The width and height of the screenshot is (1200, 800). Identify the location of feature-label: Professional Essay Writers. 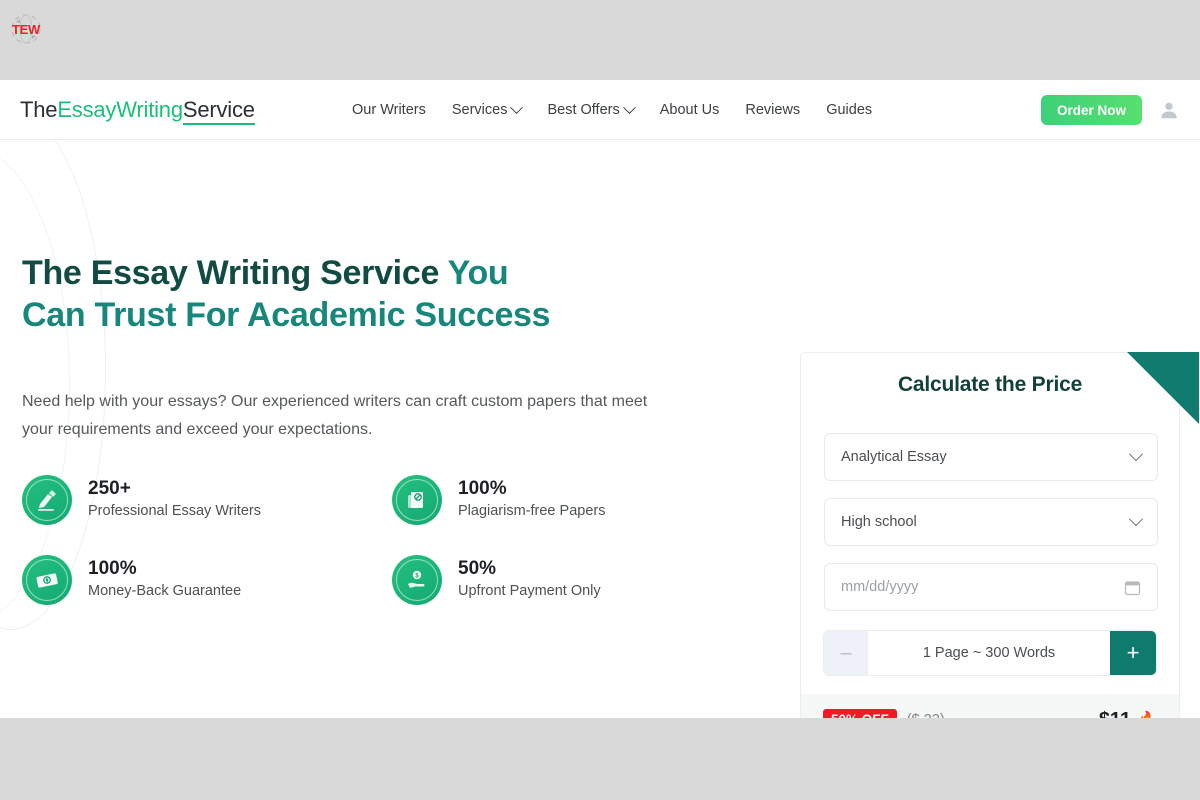
(174, 511).